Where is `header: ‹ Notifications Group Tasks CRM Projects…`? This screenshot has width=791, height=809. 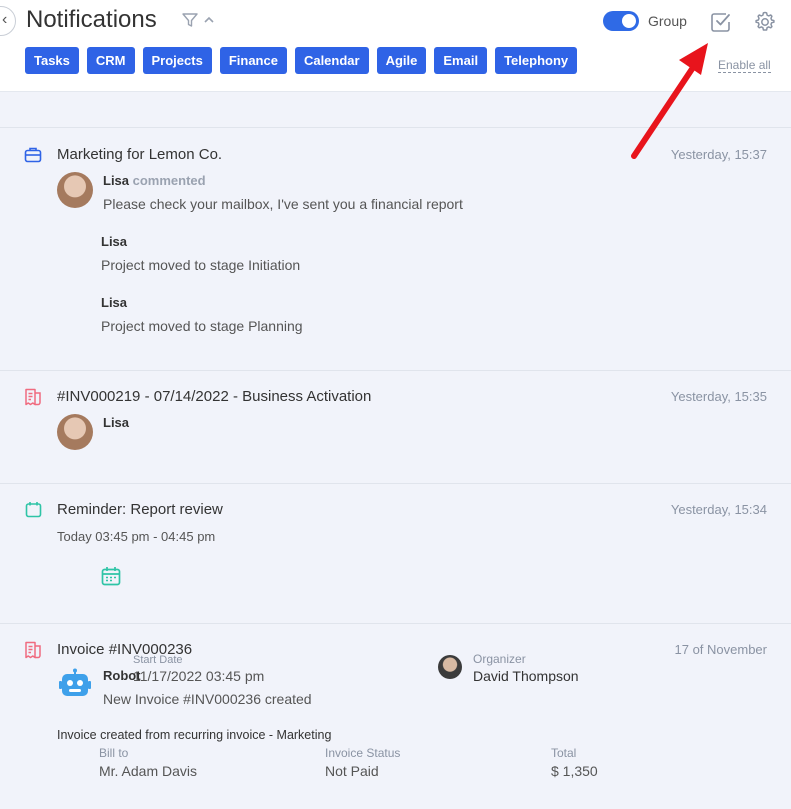 header: ‹ Notifications Group Tasks CRM Projects… is located at coordinates (395, 46).